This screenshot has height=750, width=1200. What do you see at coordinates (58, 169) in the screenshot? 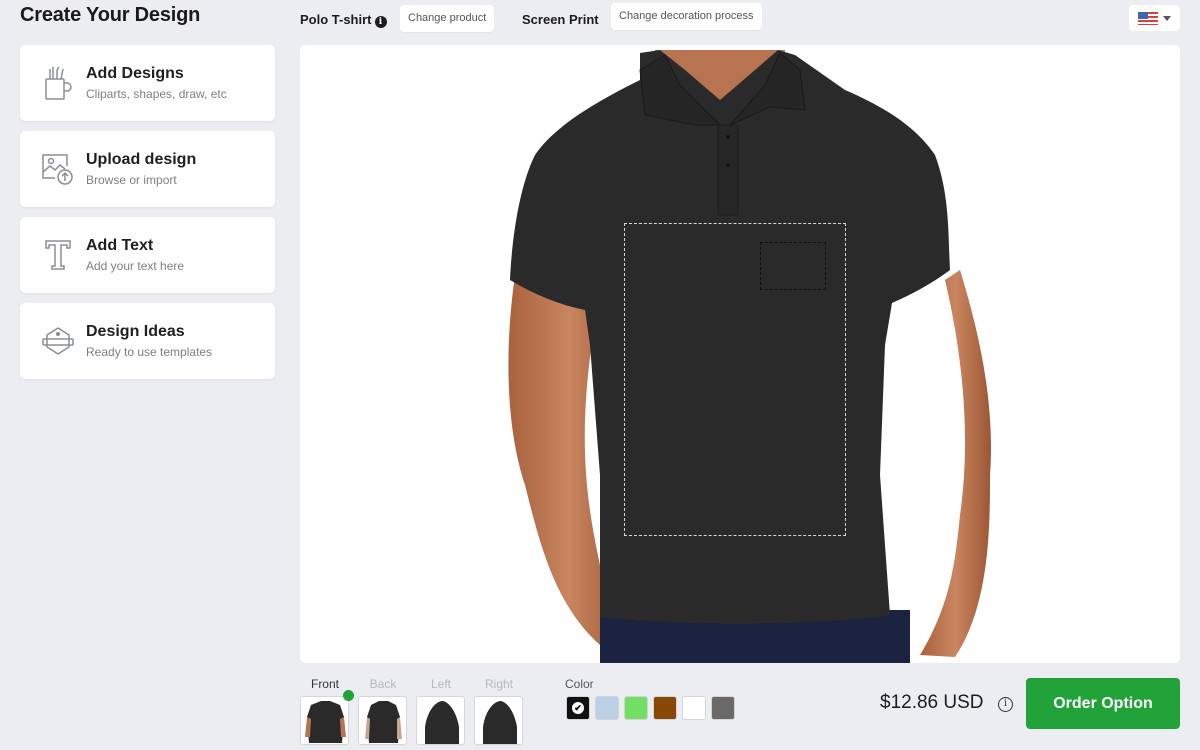
I see `image-upload-icon` at bounding box center [58, 169].